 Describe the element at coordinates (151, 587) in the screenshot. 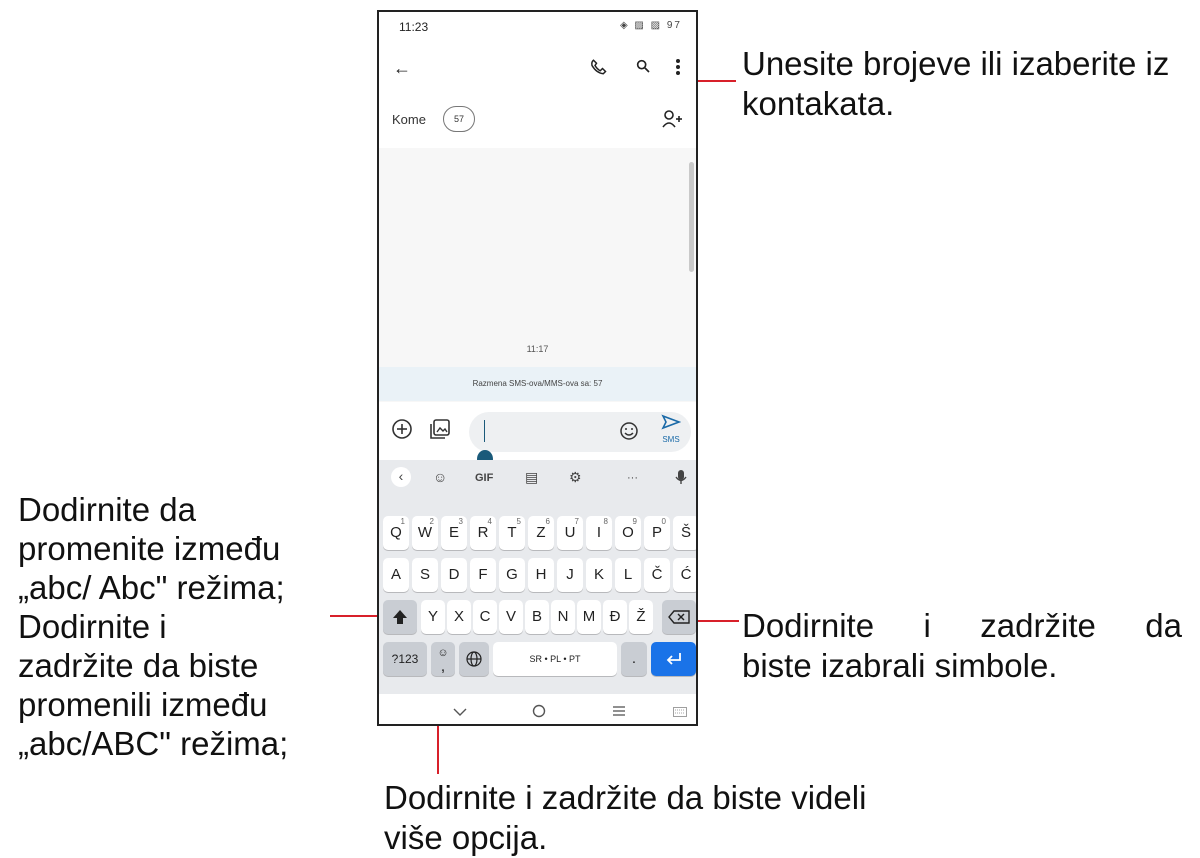

I see `annotation-line: „abc/ Abc" režima;` at that location.